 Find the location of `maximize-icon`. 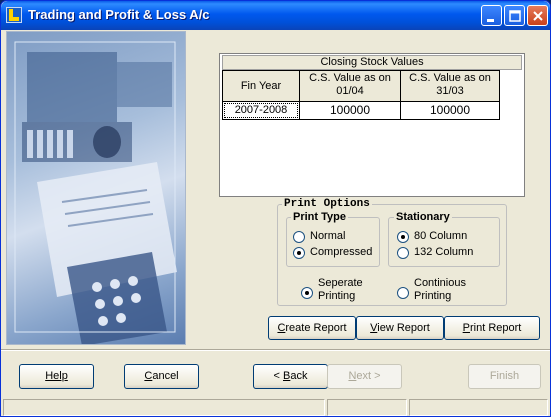

maximize-icon is located at coordinates (515, 16).